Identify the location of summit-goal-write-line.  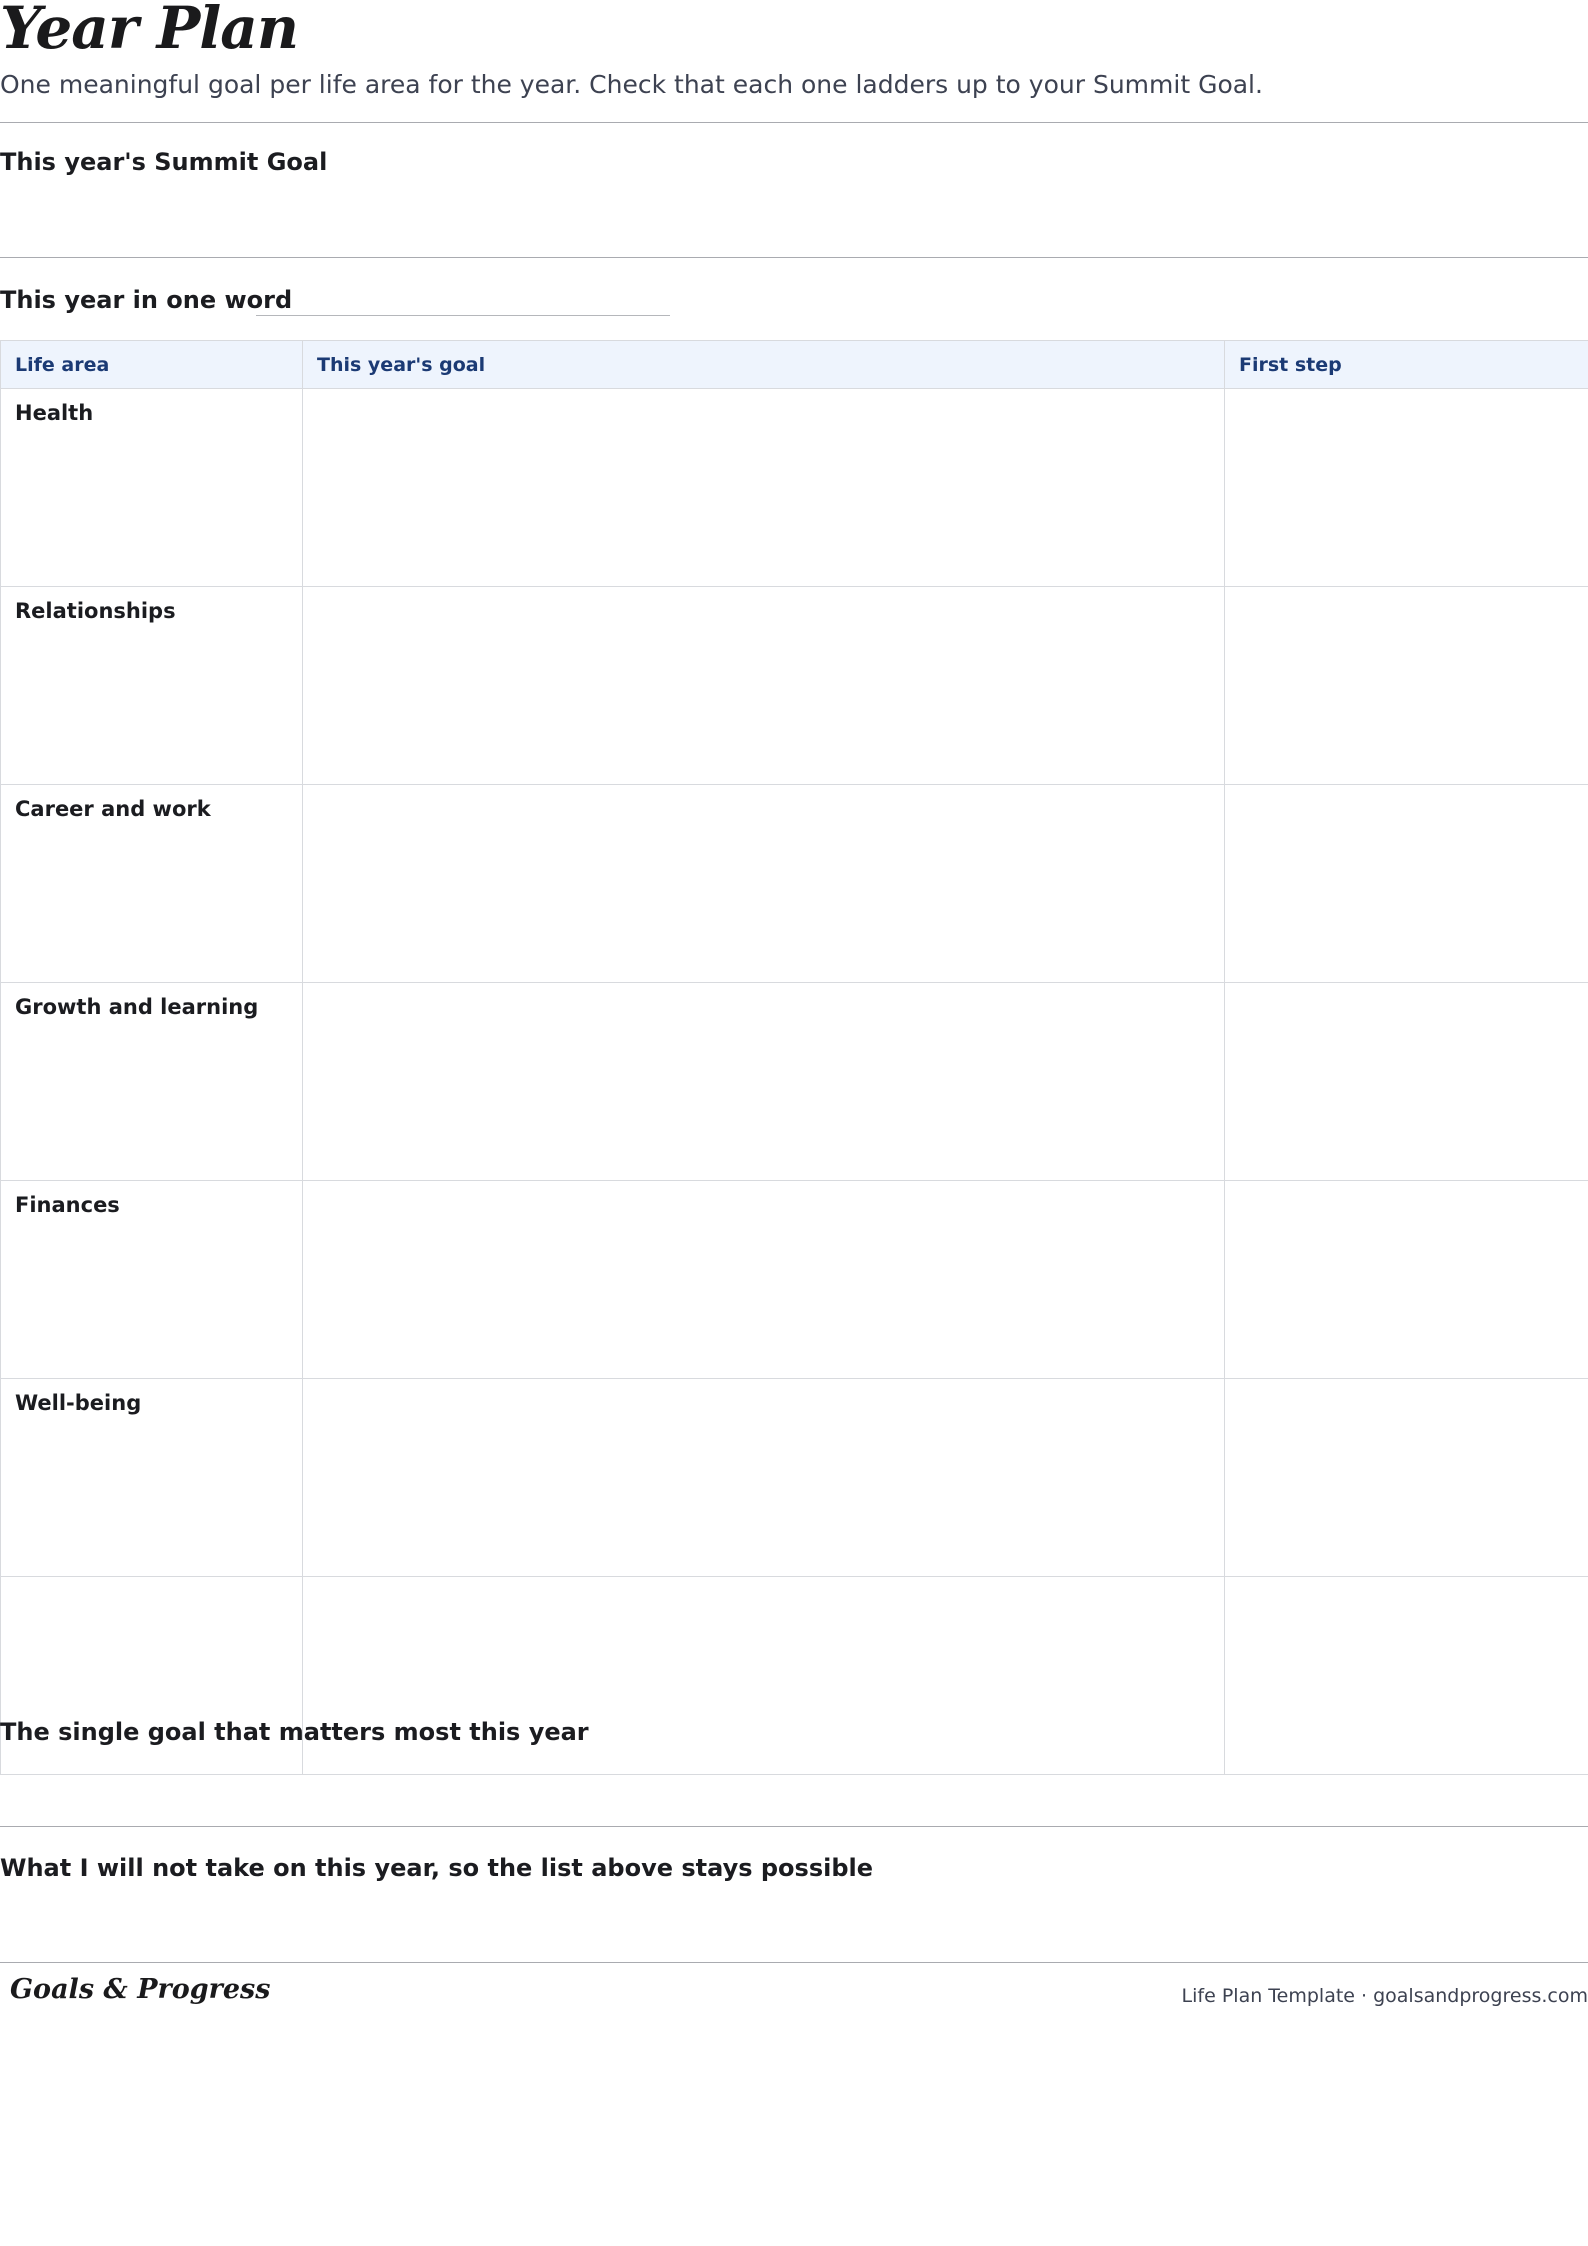
(794, 257).